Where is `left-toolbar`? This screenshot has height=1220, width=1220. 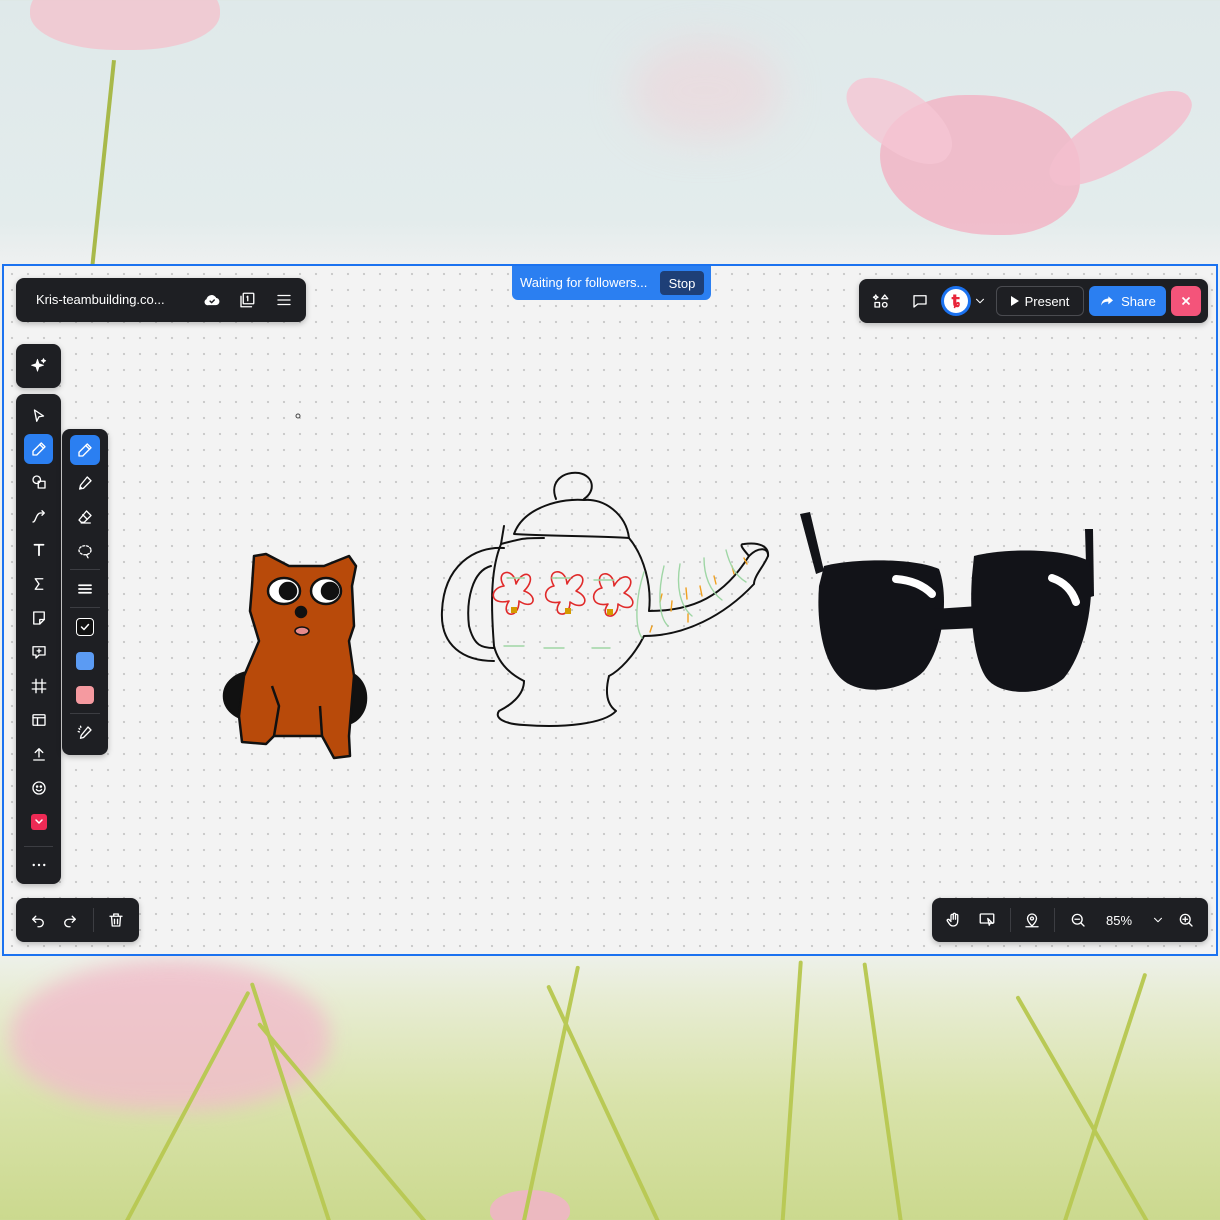
left-toolbar is located at coordinates (38, 639).